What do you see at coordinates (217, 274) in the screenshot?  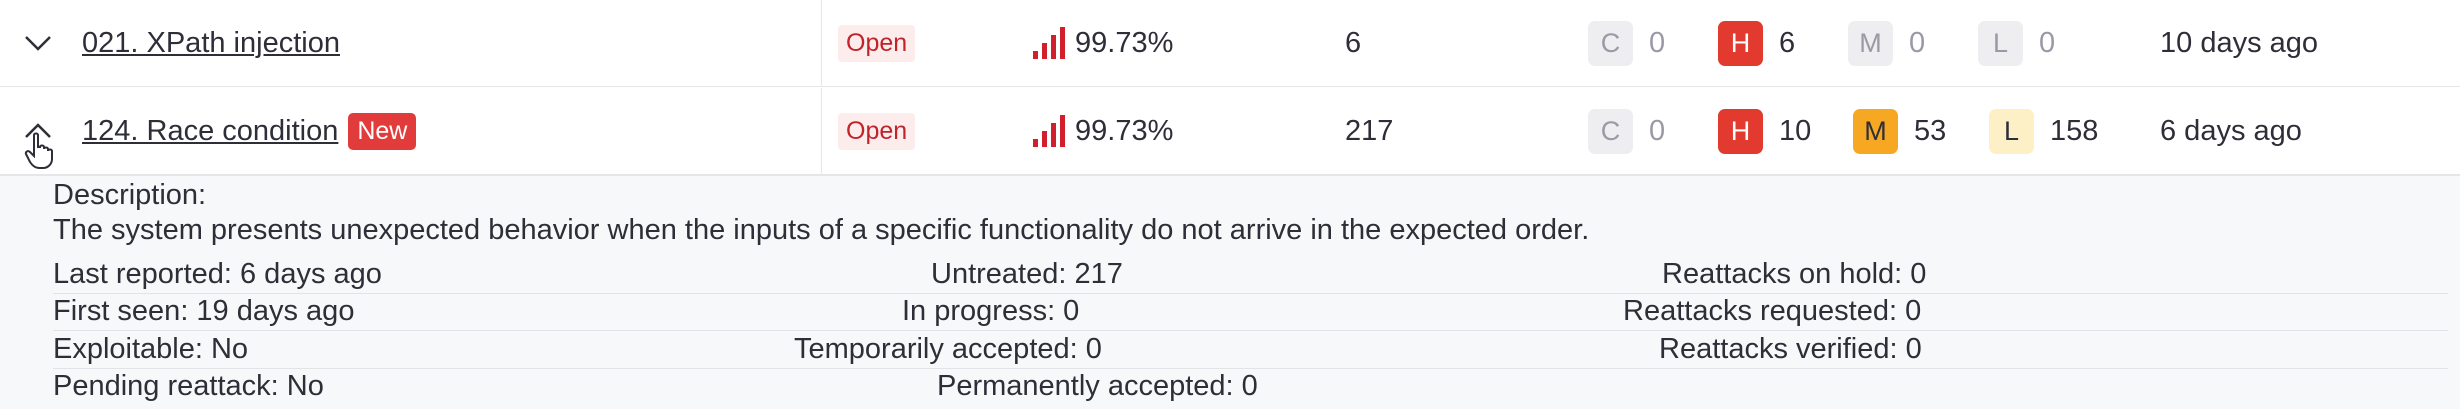 I see `last-reported-stat: Last reported: 6 days ago` at bounding box center [217, 274].